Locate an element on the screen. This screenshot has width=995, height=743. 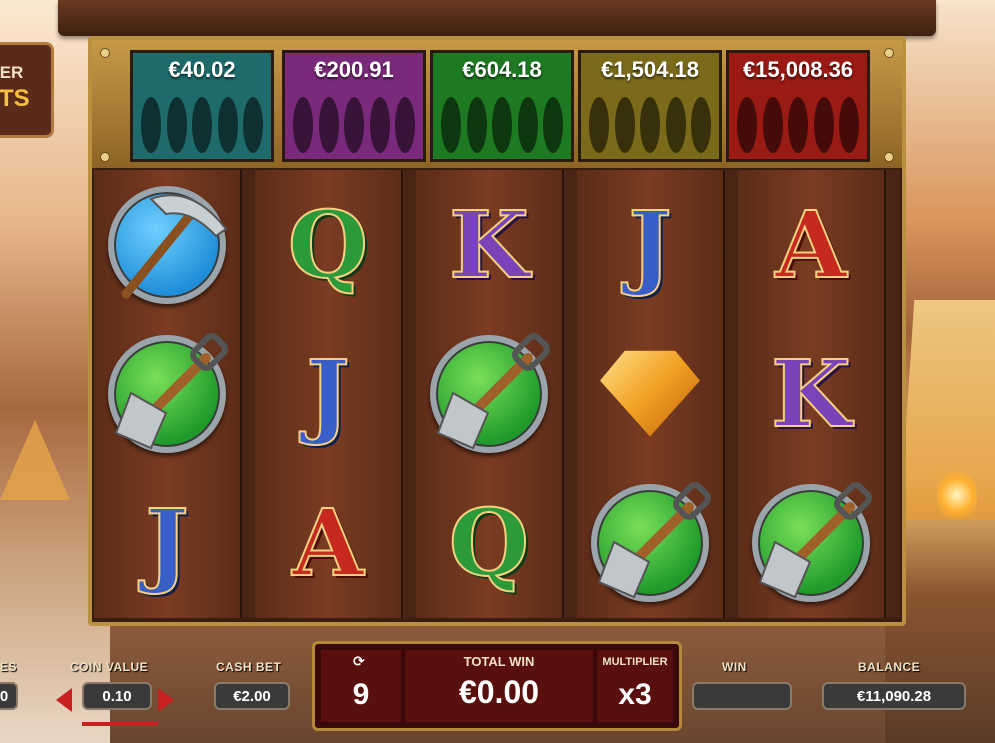
balance-field: €11,090.28 is located at coordinates (894, 696).